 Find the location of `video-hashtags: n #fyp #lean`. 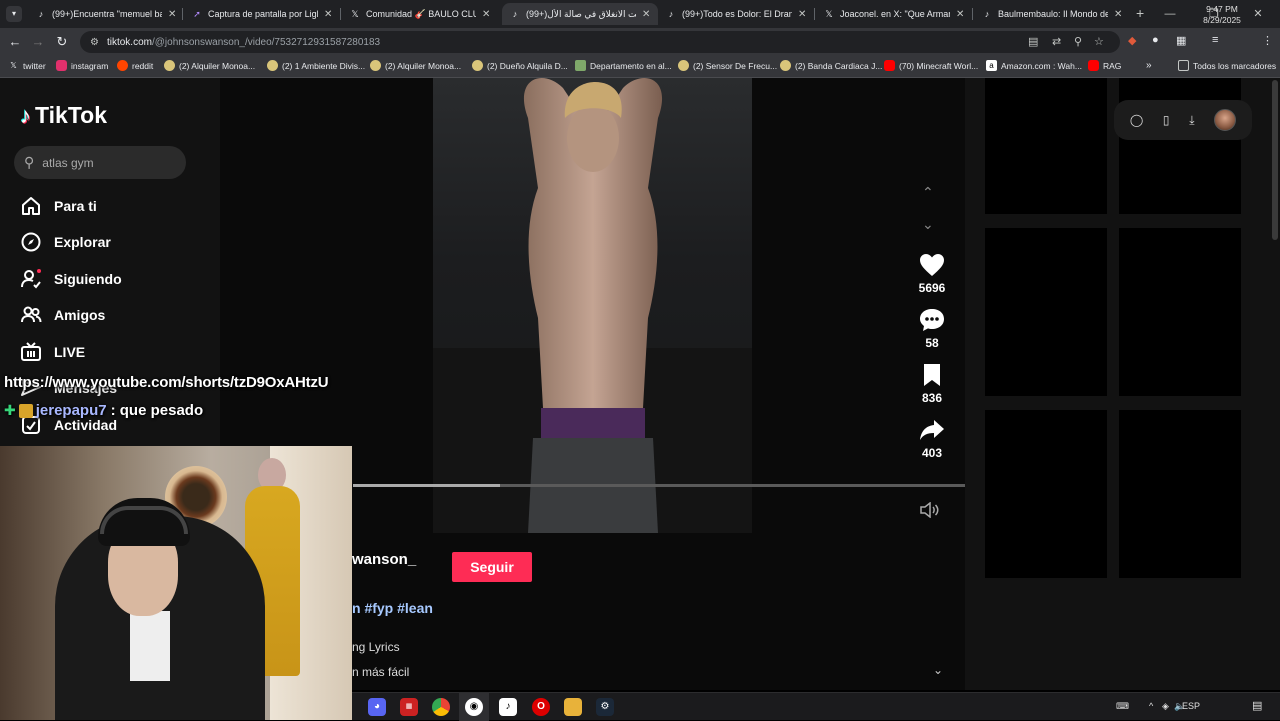

video-hashtags: n #fyp #lean is located at coordinates (392, 608).